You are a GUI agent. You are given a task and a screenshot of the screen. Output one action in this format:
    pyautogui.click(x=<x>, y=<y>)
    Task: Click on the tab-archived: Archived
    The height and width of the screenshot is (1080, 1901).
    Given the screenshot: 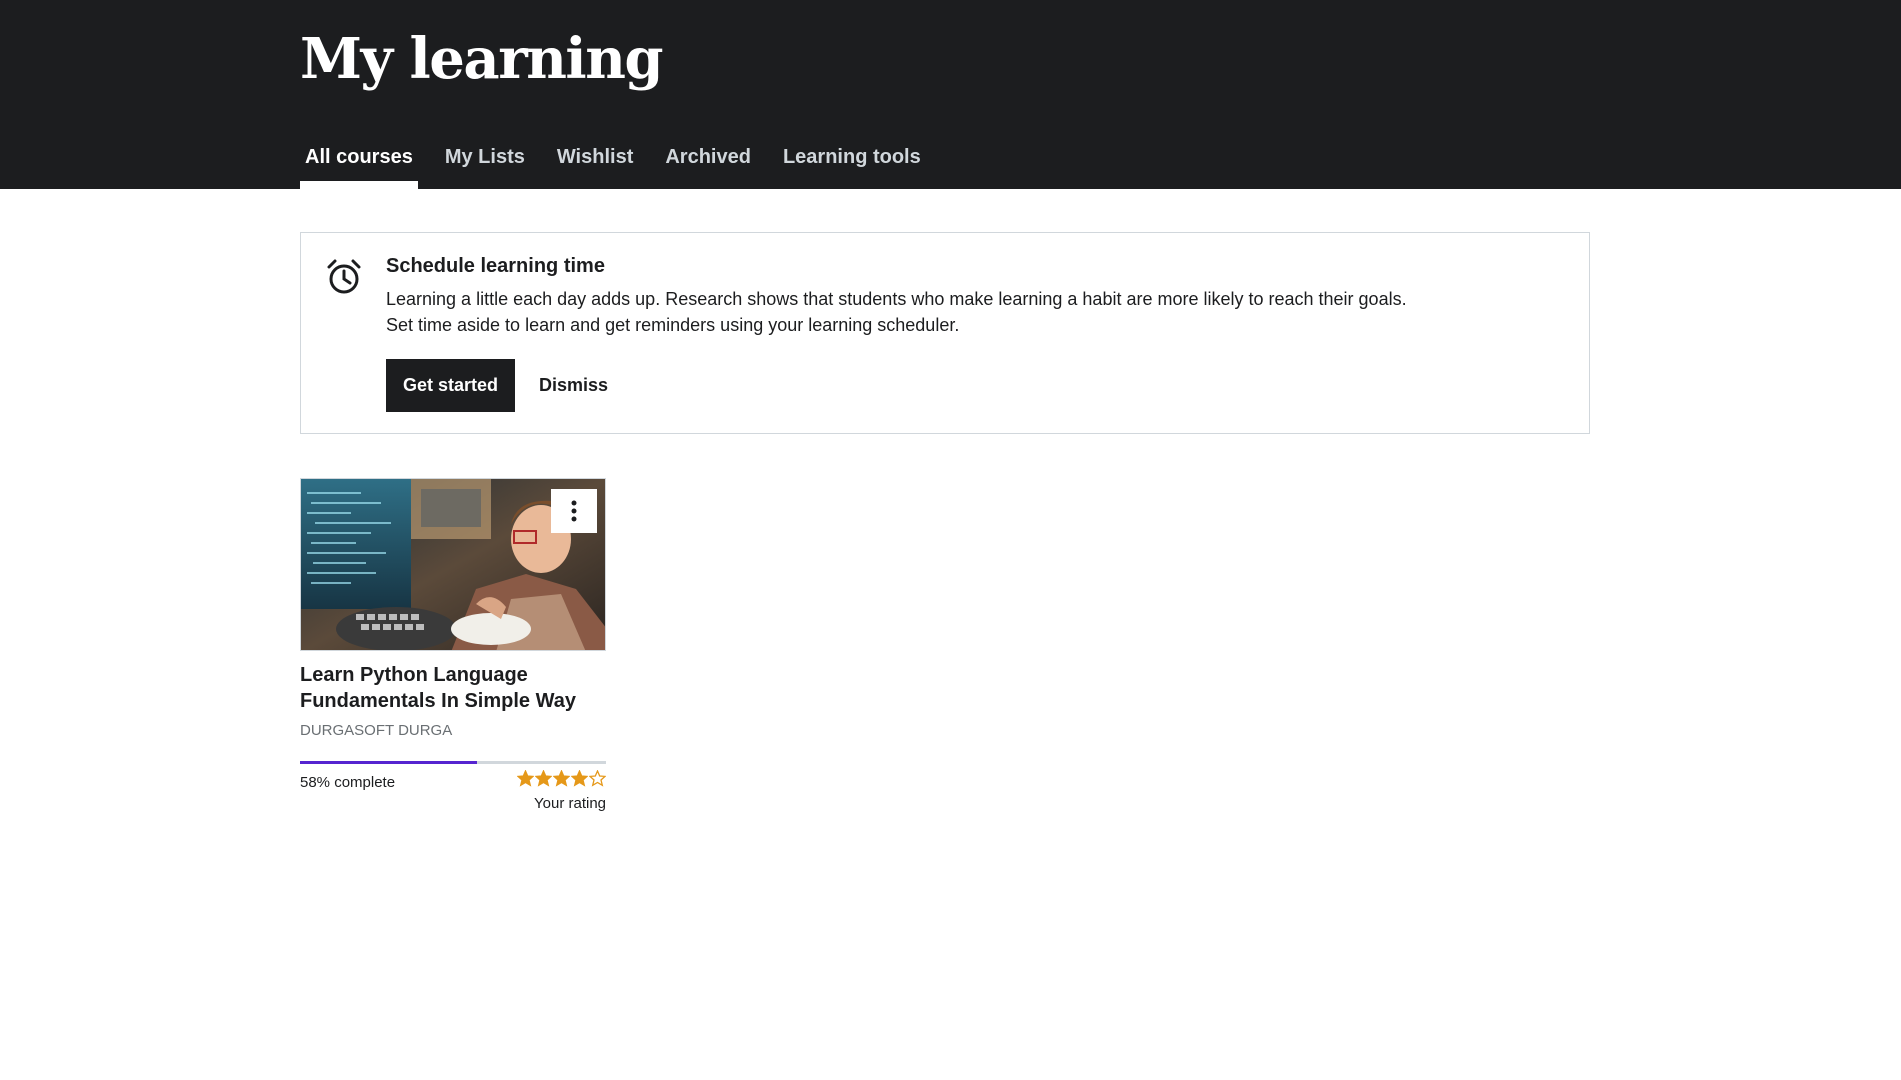 What is the action you would take?
    pyautogui.click(x=708, y=162)
    